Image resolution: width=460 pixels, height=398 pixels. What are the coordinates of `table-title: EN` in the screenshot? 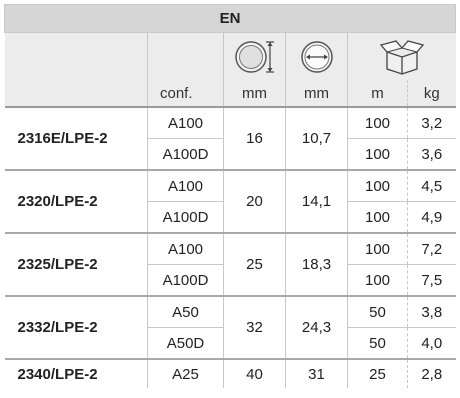 It's located at (230, 18).